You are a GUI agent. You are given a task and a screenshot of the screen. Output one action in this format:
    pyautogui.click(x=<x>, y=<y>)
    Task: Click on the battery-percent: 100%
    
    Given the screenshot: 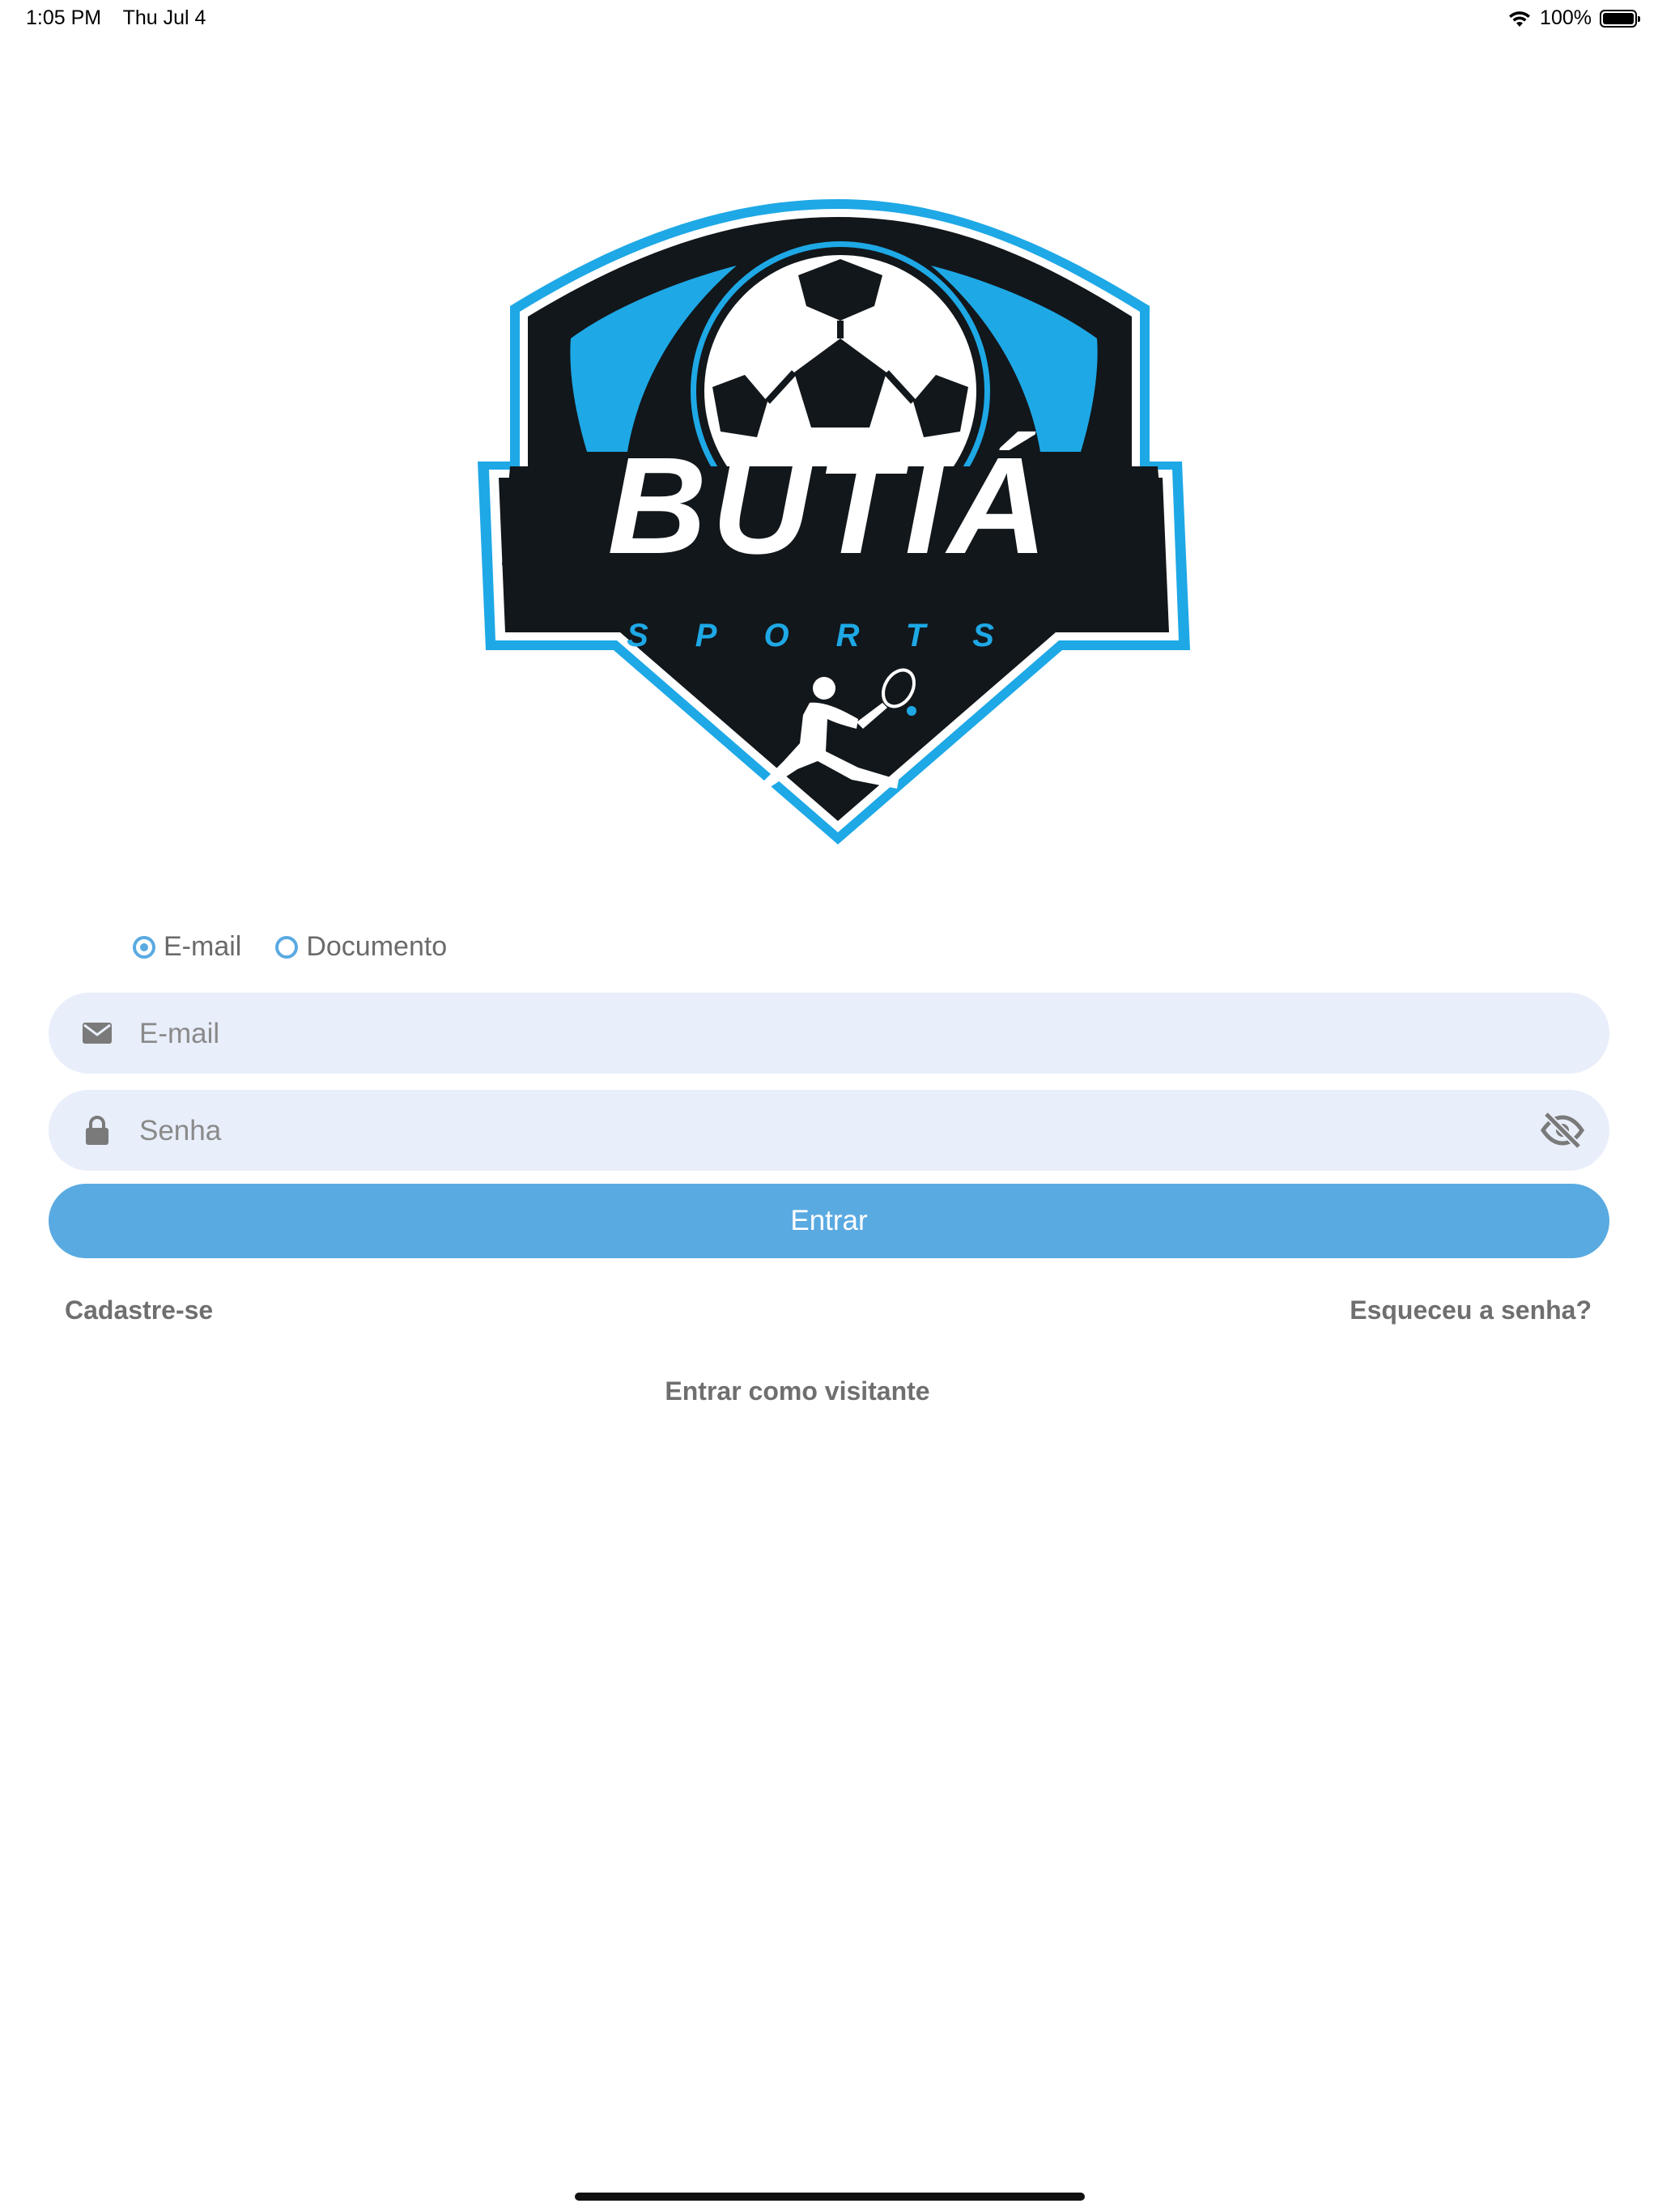 What is the action you would take?
    pyautogui.click(x=1566, y=18)
    